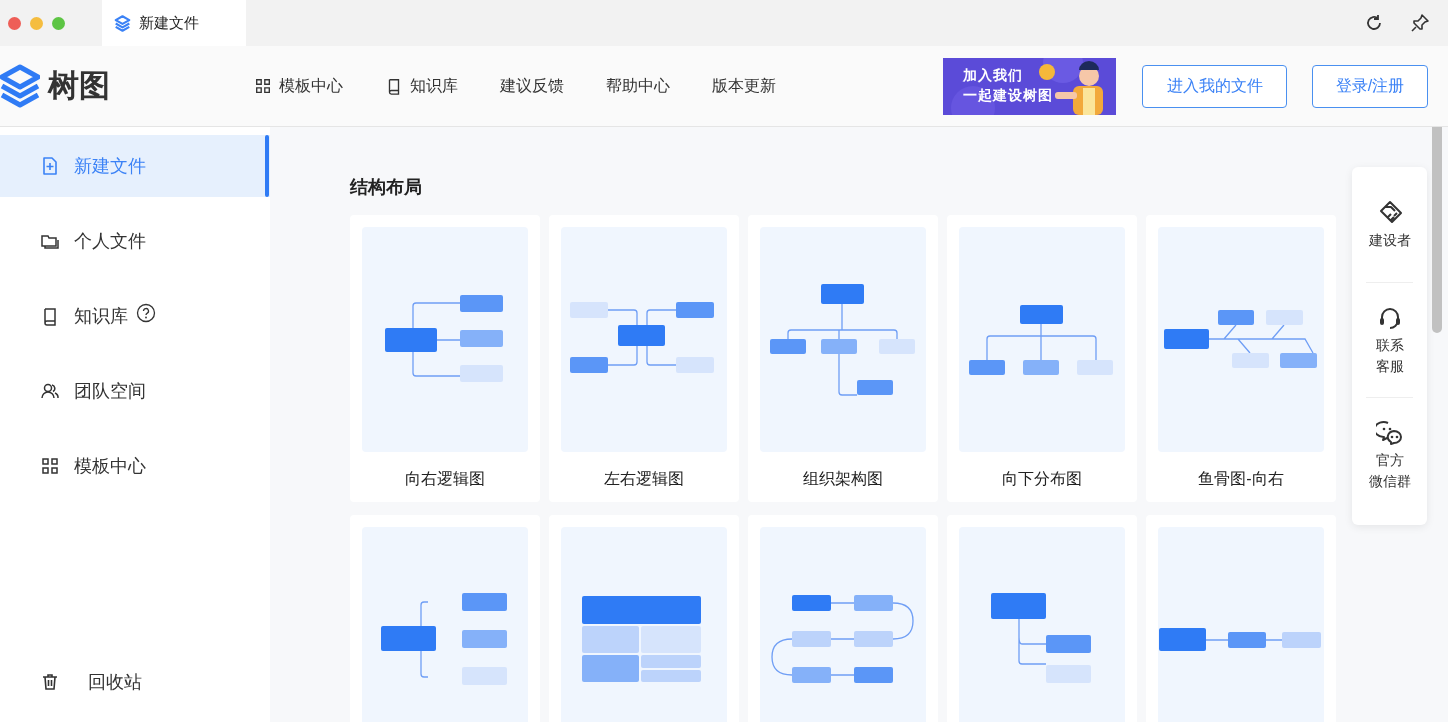 This screenshot has width=1448, height=722. Describe the element at coordinates (1008, 95) in the screenshot. I see `banner-text: 一起建设树图` at that location.